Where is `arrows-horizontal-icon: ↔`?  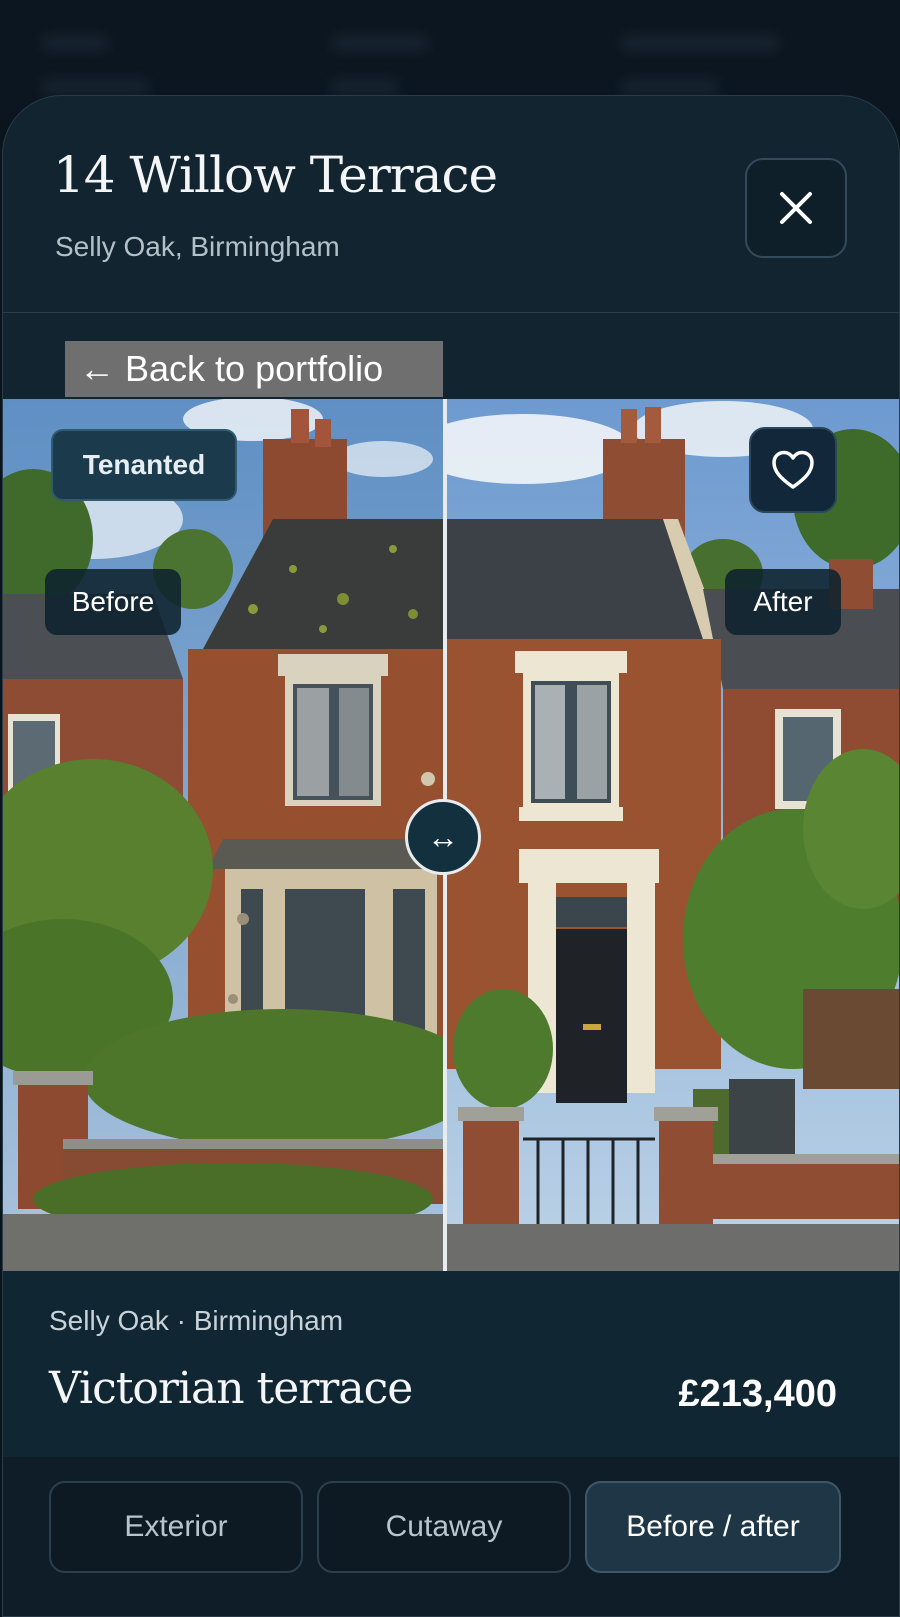 arrows-horizontal-icon: ↔ is located at coordinates (443, 836).